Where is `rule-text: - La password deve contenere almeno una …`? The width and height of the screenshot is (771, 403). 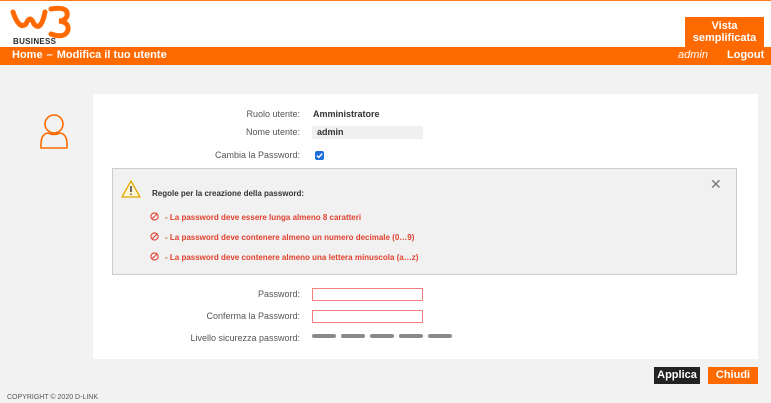
rule-text: - La password deve contenere almeno una … is located at coordinates (292, 257).